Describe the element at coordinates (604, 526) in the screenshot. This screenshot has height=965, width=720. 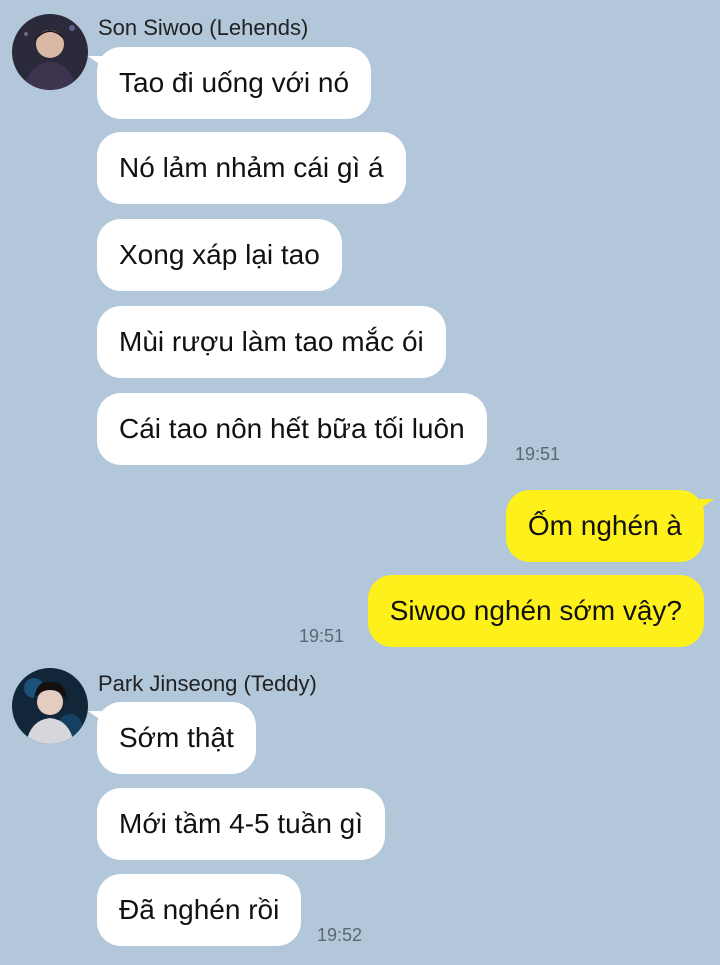
I see `message-bubble: Ốm nghén à` at that location.